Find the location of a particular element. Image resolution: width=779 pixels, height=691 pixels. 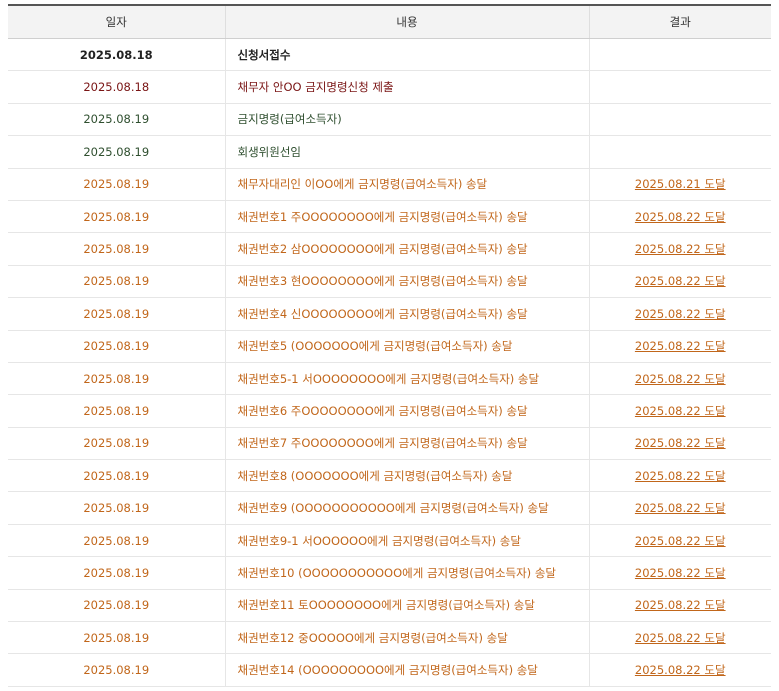

row-content: 채무자 안OO 금지명령신청 제출 is located at coordinates (406, 87).